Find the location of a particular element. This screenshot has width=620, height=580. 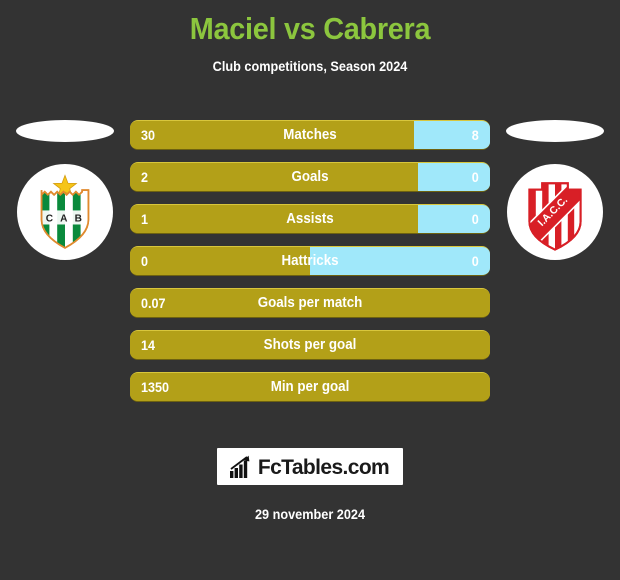

stat-row: 0.07 Goals per match is located at coordinates (310, 303).